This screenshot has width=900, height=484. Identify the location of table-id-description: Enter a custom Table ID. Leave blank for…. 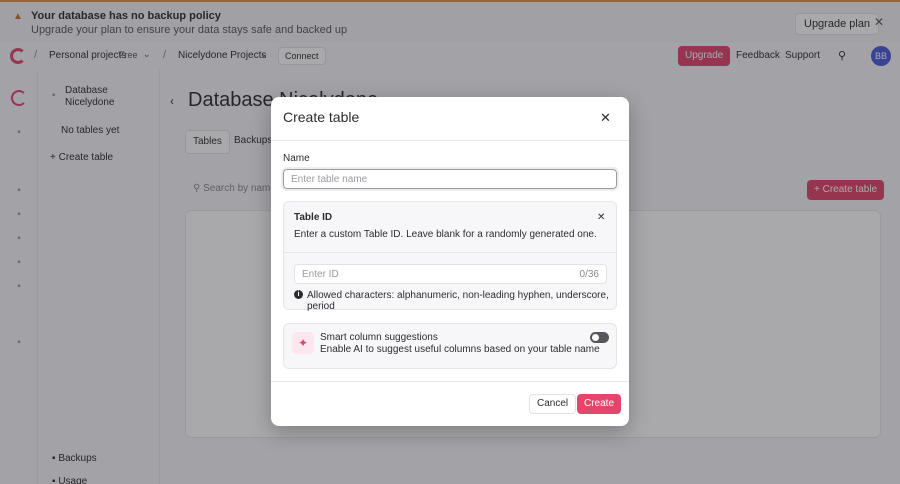
(445, 234).